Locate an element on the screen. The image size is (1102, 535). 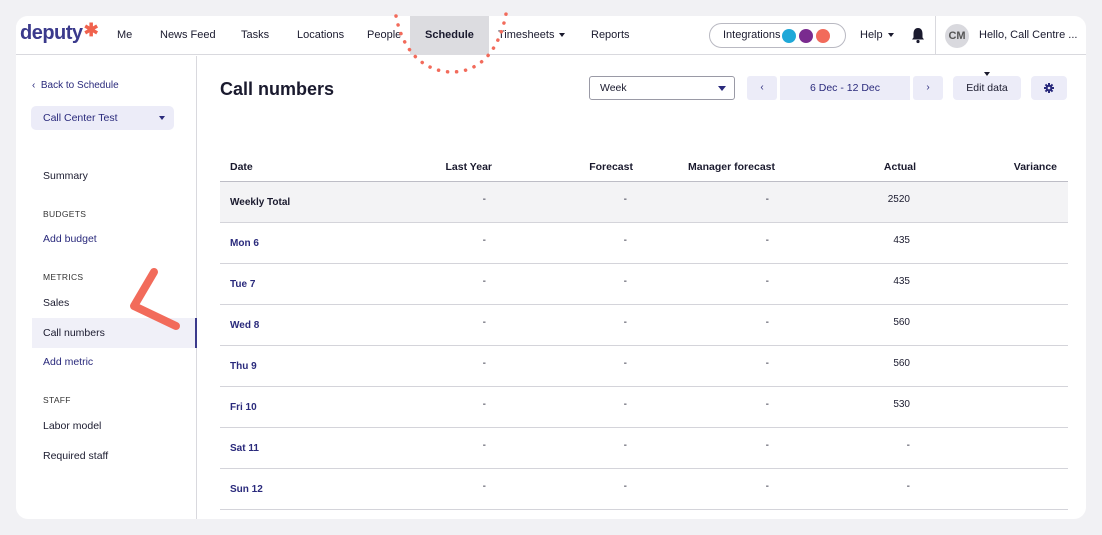
gear-icon is located at coordinates (1049, 88).